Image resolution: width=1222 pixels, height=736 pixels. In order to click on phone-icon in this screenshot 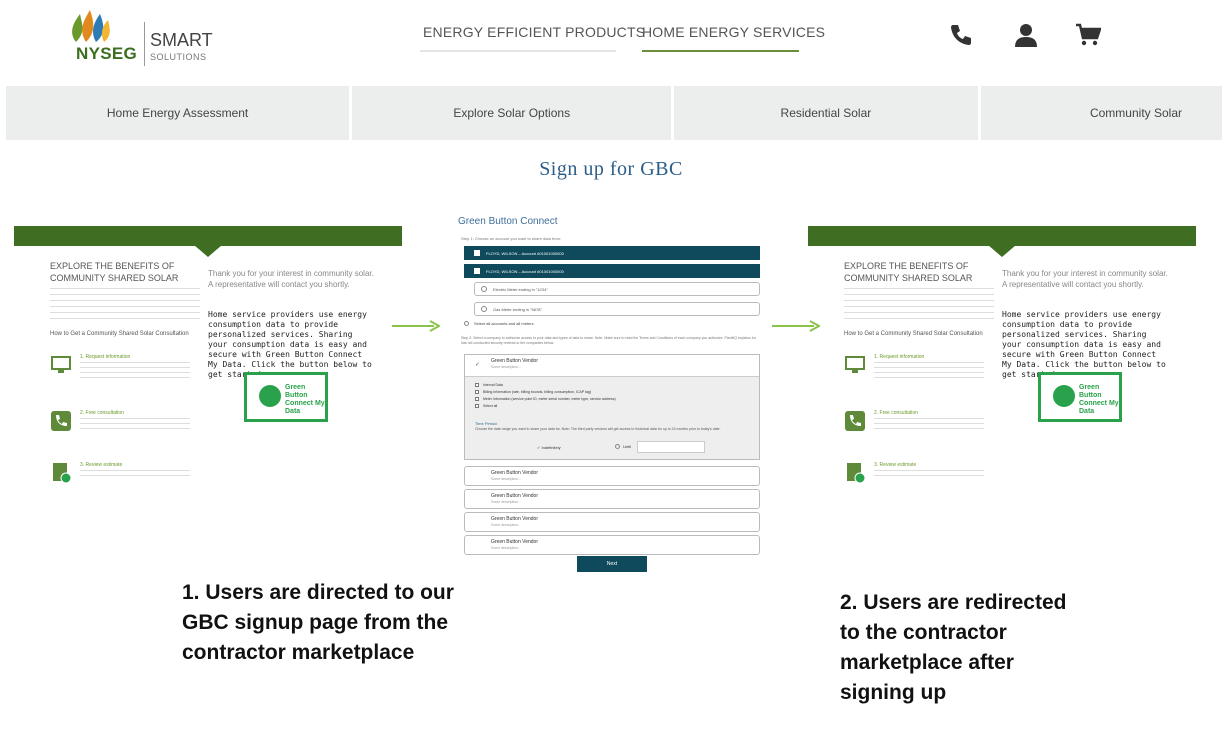, I will do `click(961, 35)`.